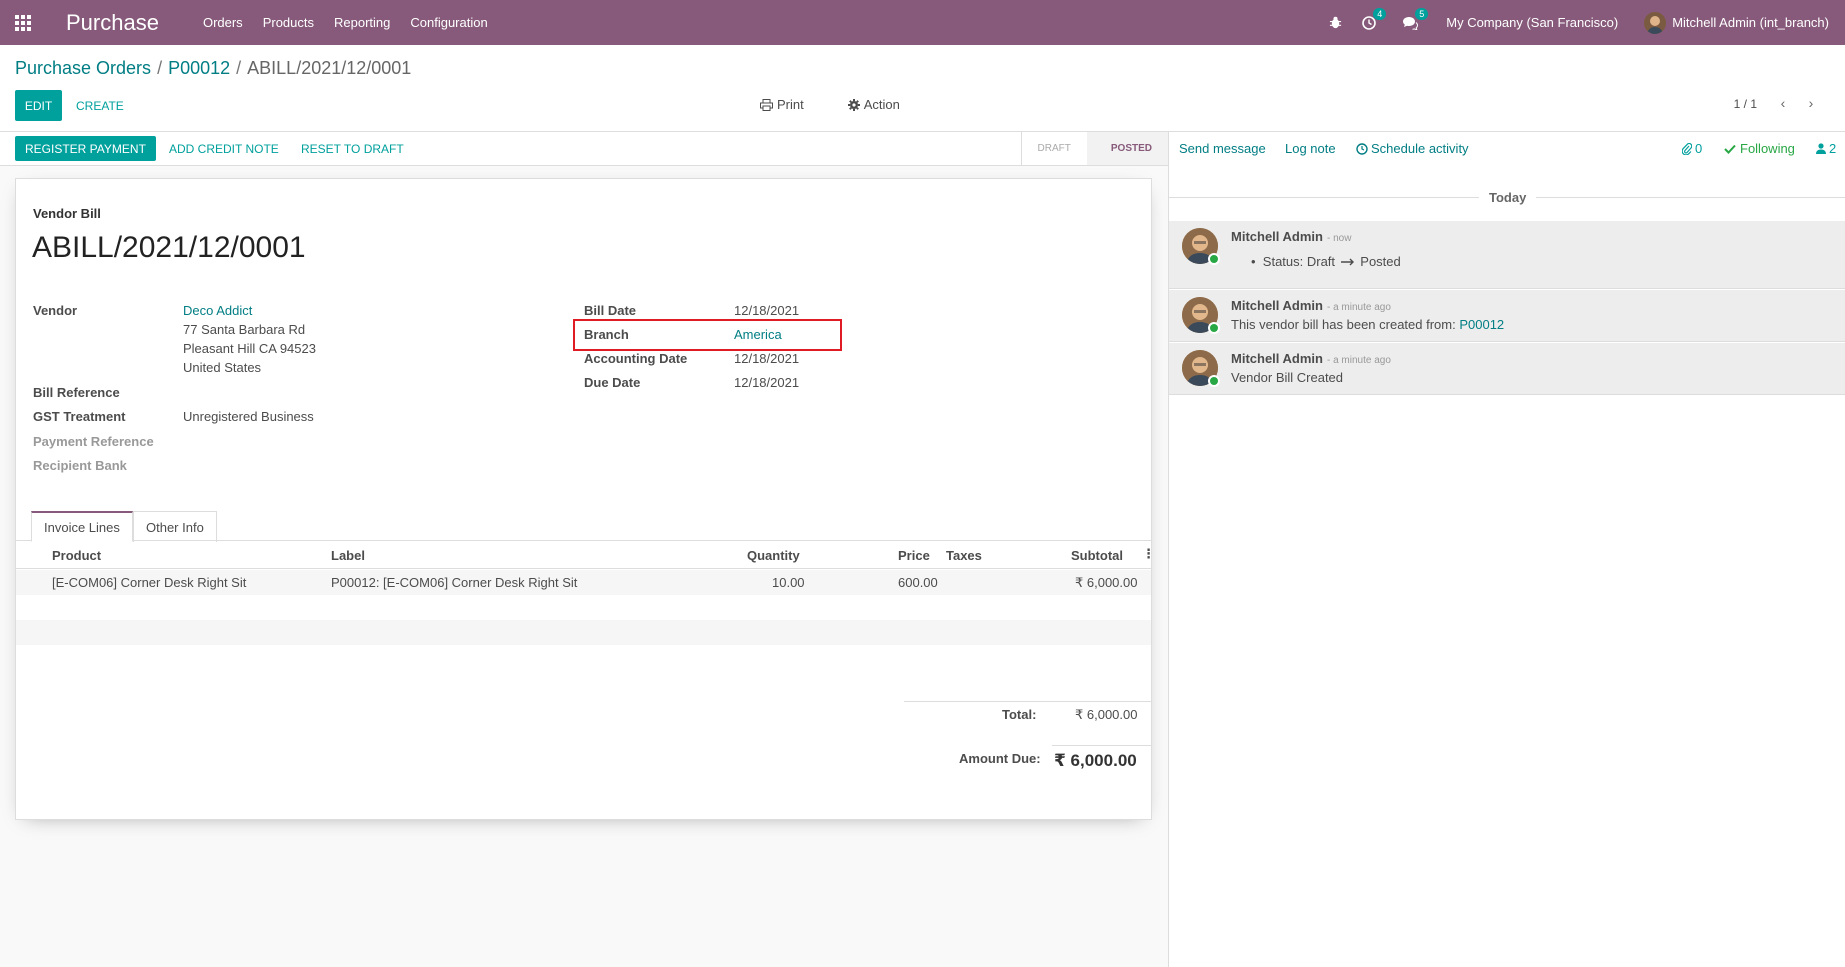  What do you see at coordinates (362, 22) in the screenshot?
I see `menu-reporting: Reporting` at bounding box center [362, 22].